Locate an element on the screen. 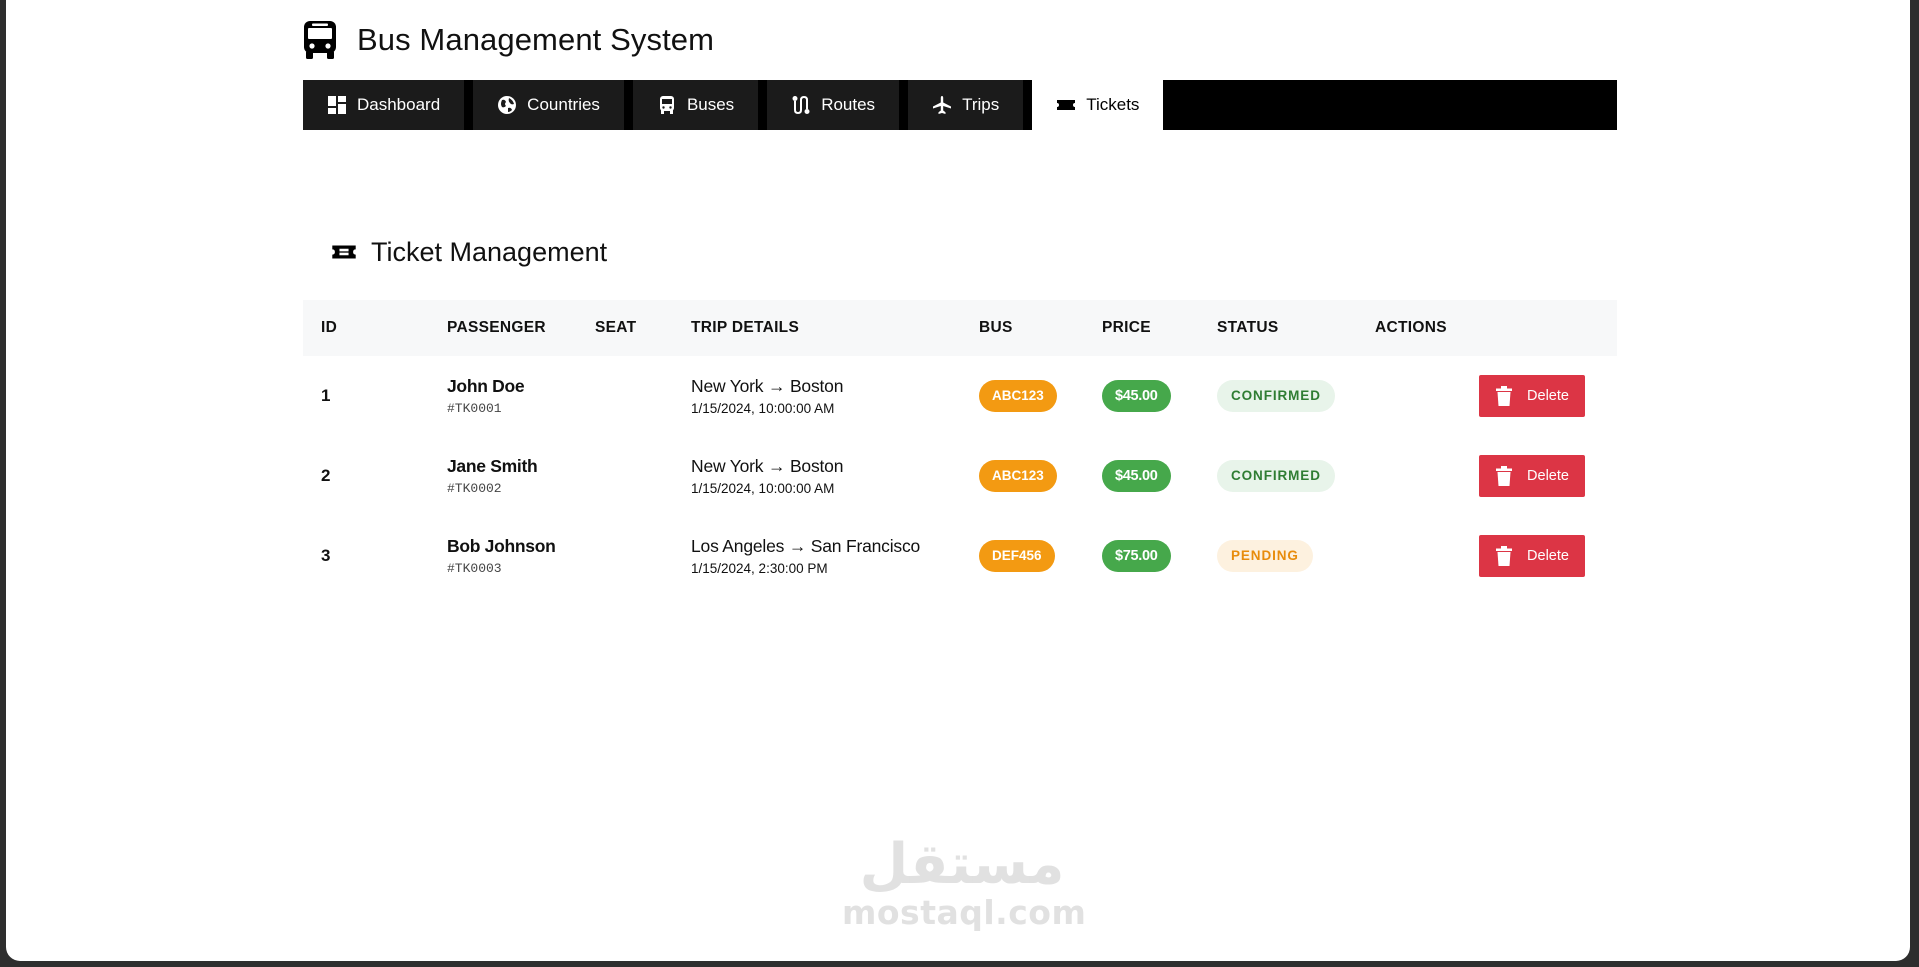  header-trip-details: TRIP DETAILS is located at coordinates (745, 327).